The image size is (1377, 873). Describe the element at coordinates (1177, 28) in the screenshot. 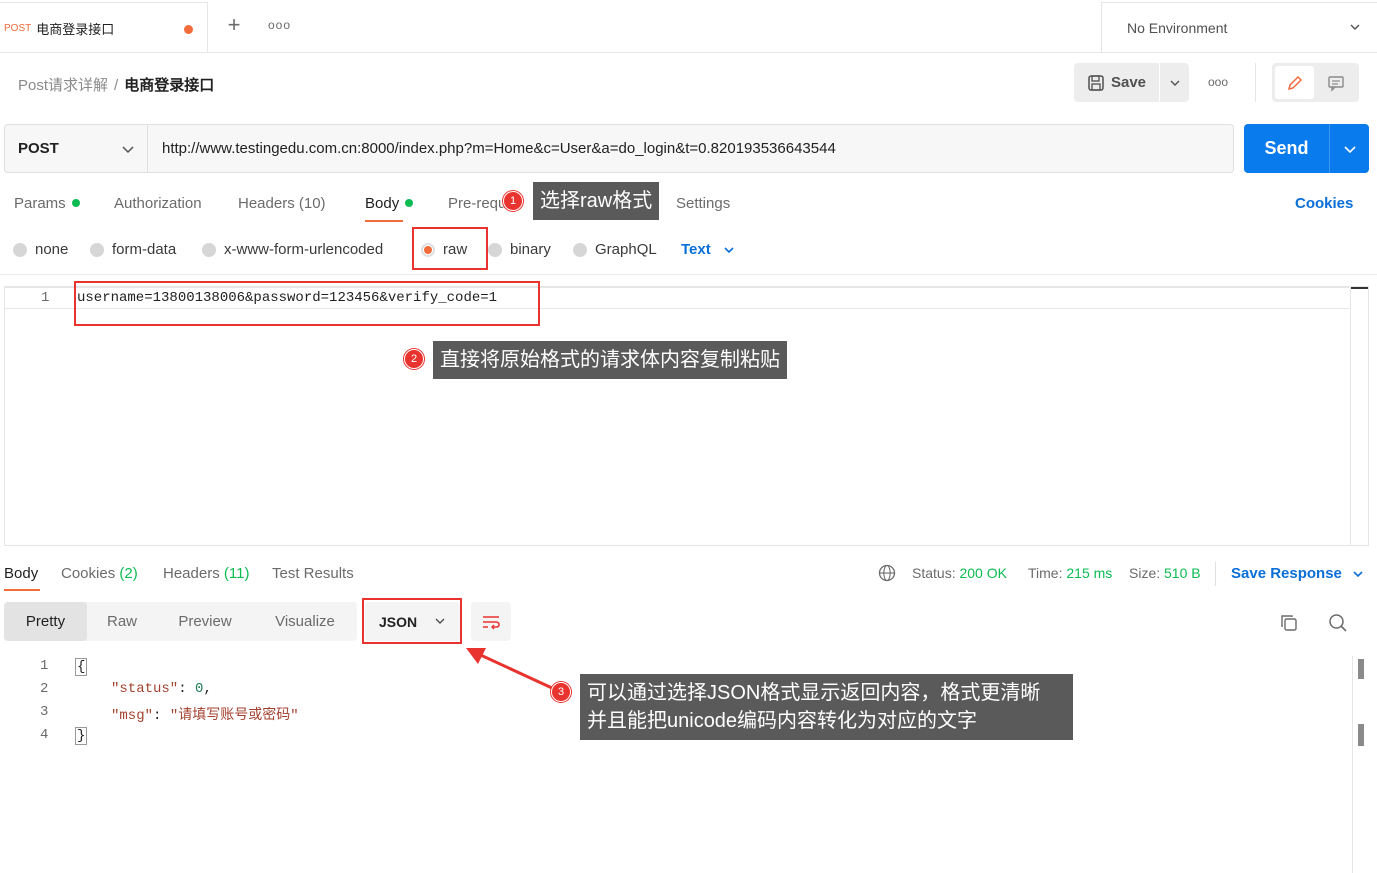

I see `environment-label: No Environment` at that location.